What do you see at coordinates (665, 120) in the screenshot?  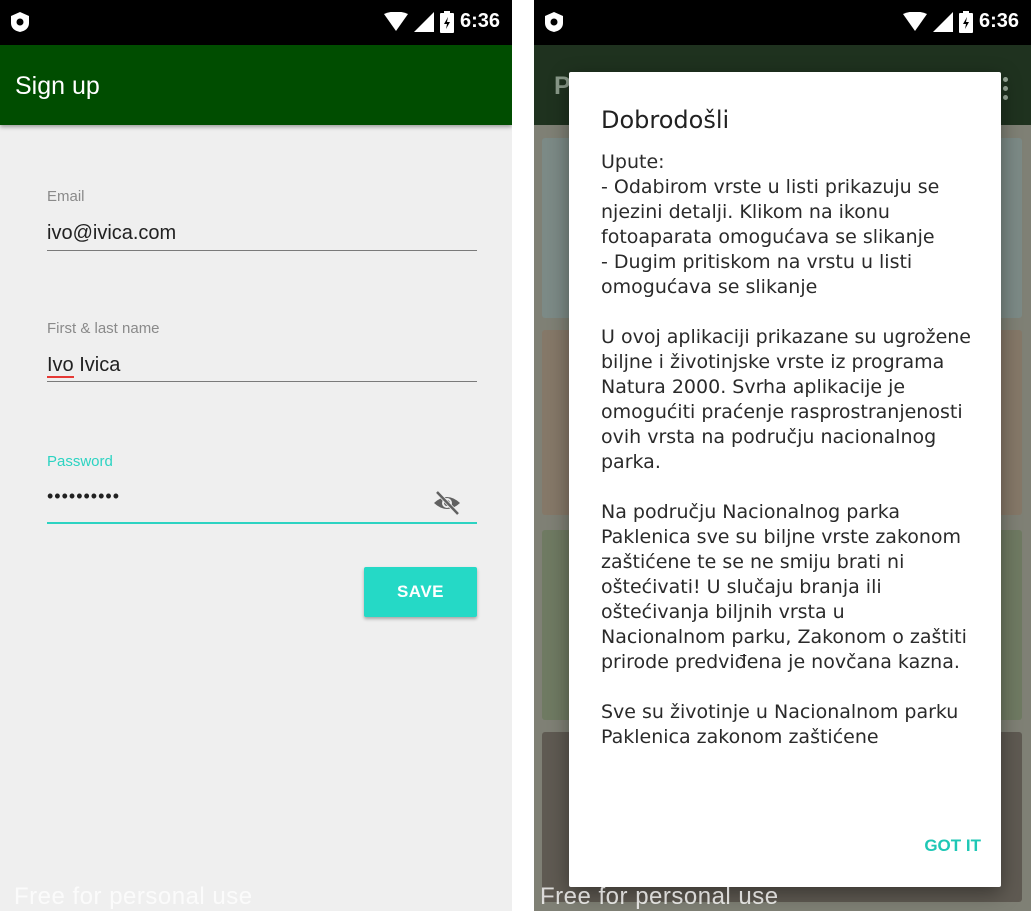 I see `dialog-title: Dobrodošli` at bounding box center [665, 120].